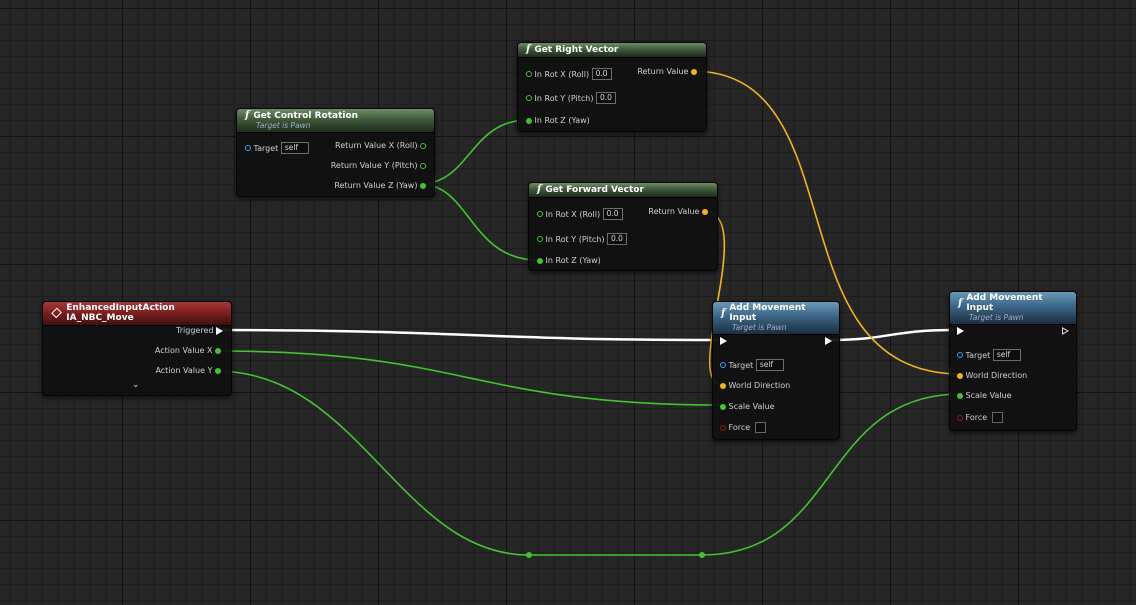 The image size is (1136, 605). I want to click on pin-label: In Rot X (Roll), so click(573, 214).